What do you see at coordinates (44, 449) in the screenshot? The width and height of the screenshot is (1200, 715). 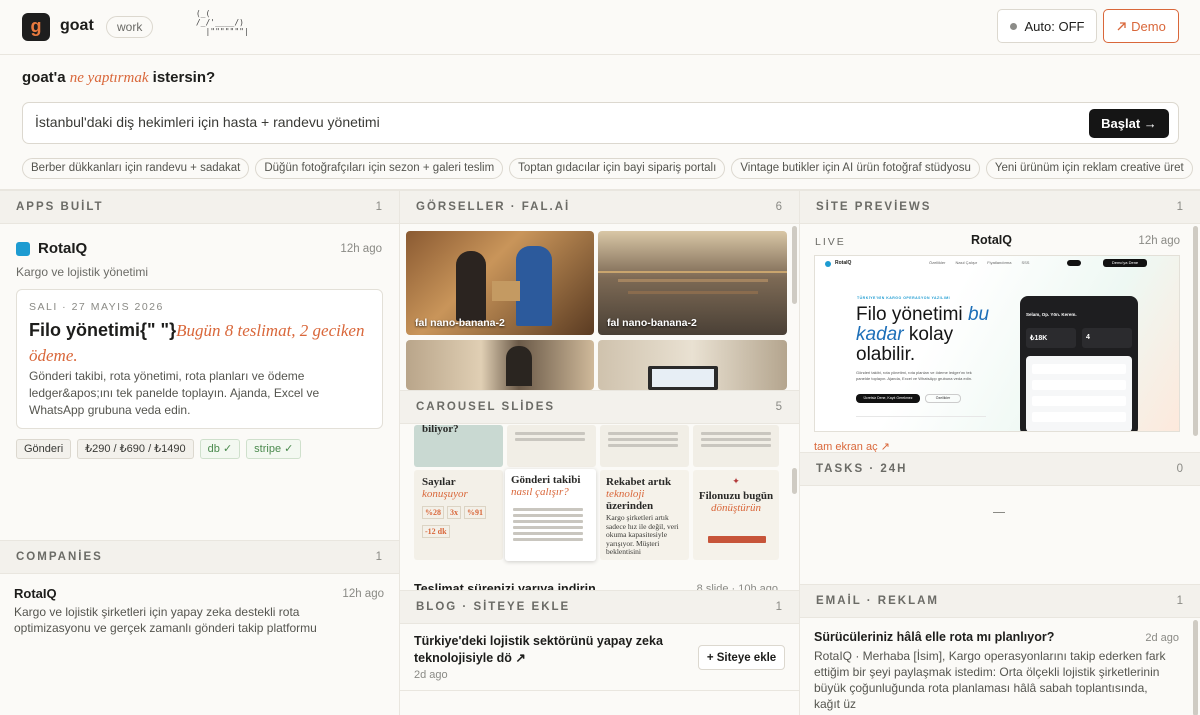 I see `tag: Gönderi` at bounding box center [44, 449].